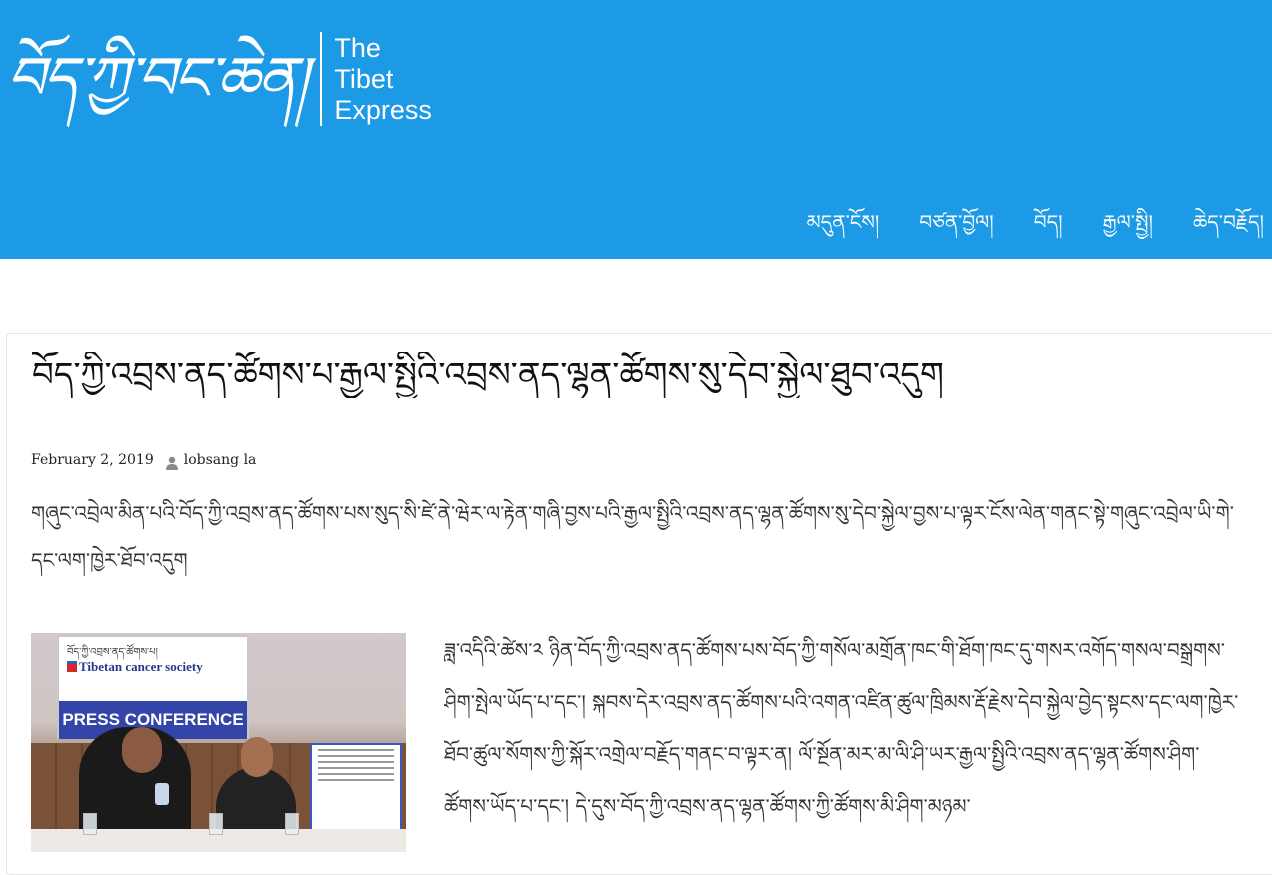 The width and height of the screenshot is (1272, 875). Describe the element at coordinates (1228, 228) in the screenshot. I see `nav-item-opinion: ཆེད་བརྗོད།` at that location.